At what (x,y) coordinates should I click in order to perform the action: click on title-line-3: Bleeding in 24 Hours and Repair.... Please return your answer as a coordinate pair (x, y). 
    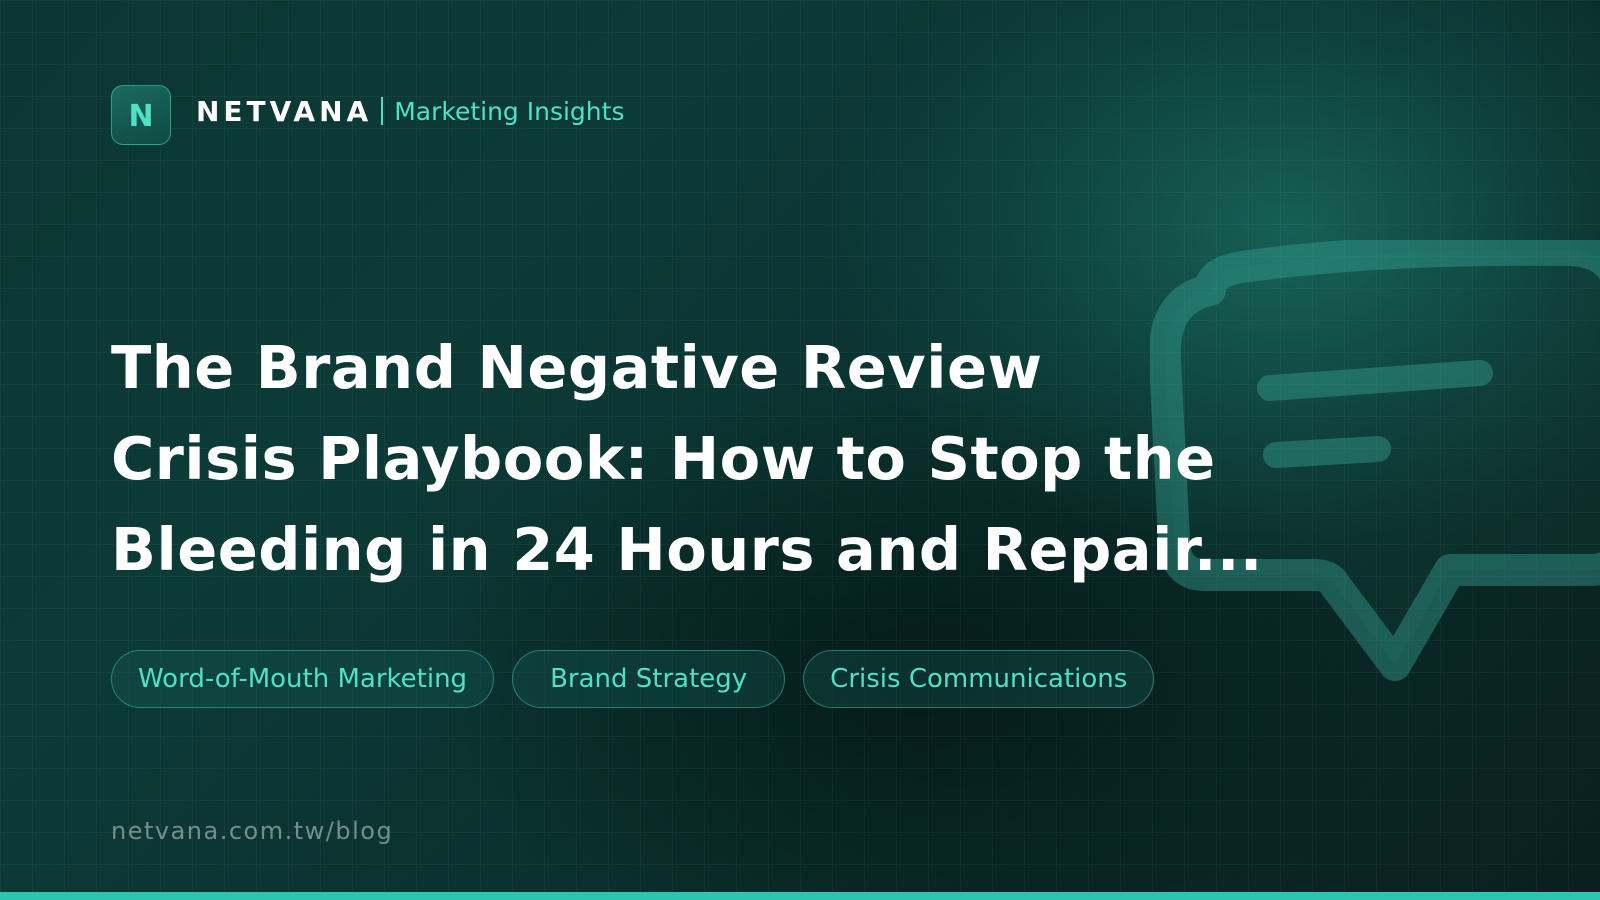
    Looking at the image, I should click on (687, 549).